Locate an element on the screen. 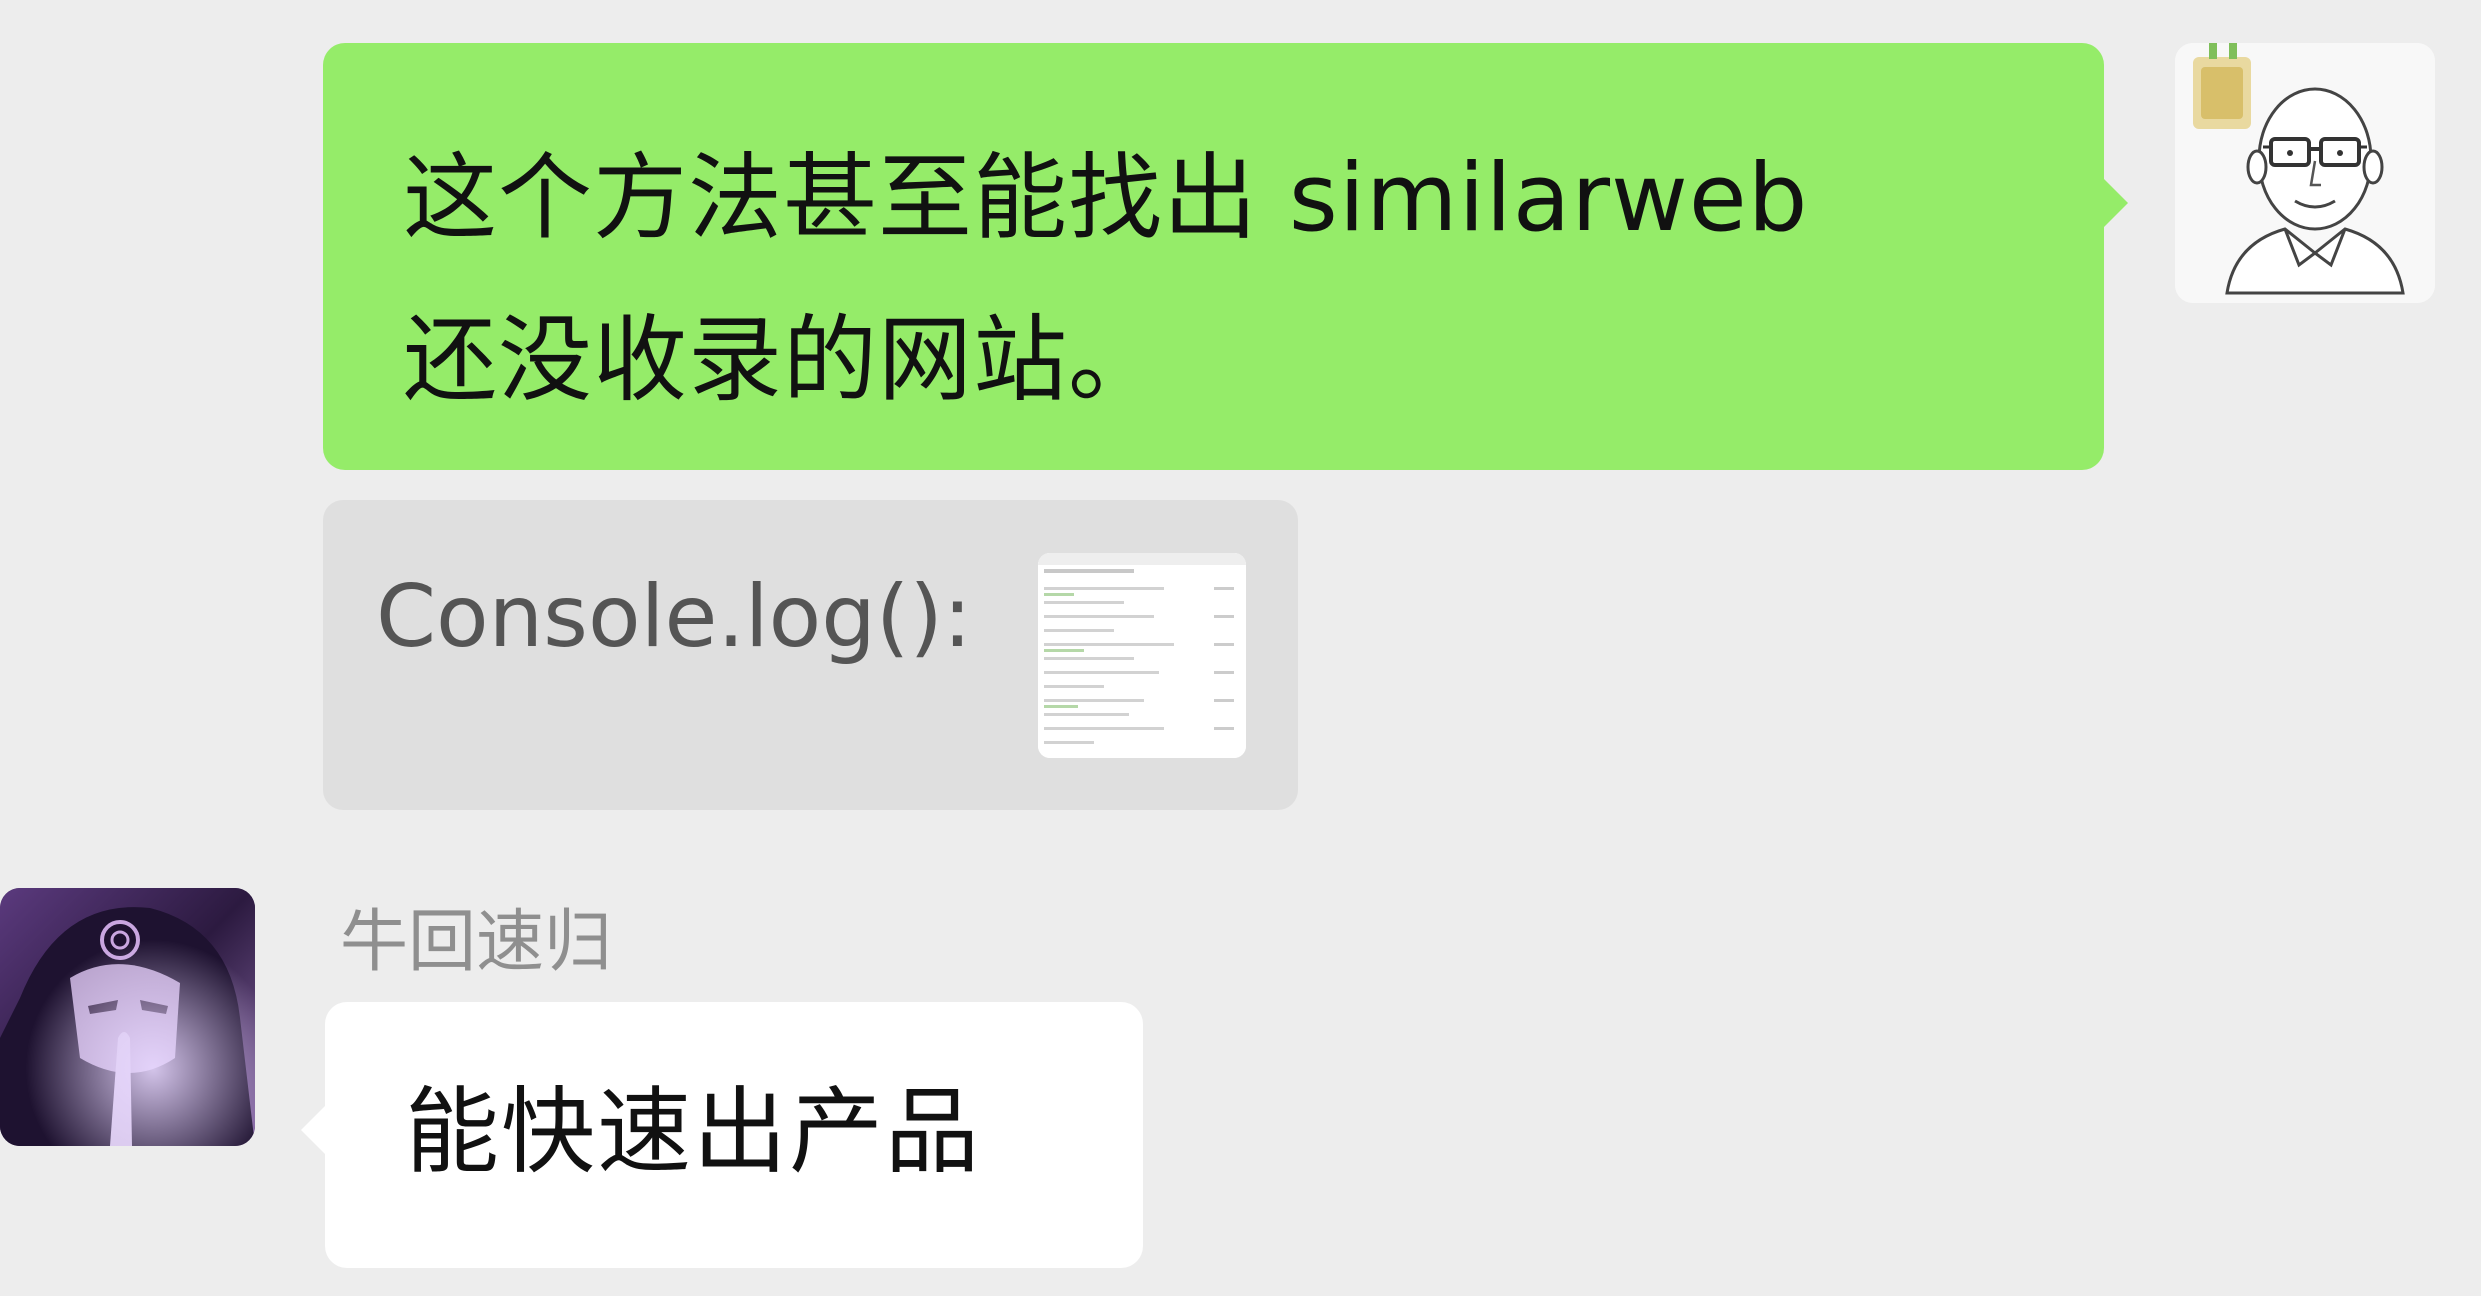  other-user-avatar is located at coordinates (127, 1017).